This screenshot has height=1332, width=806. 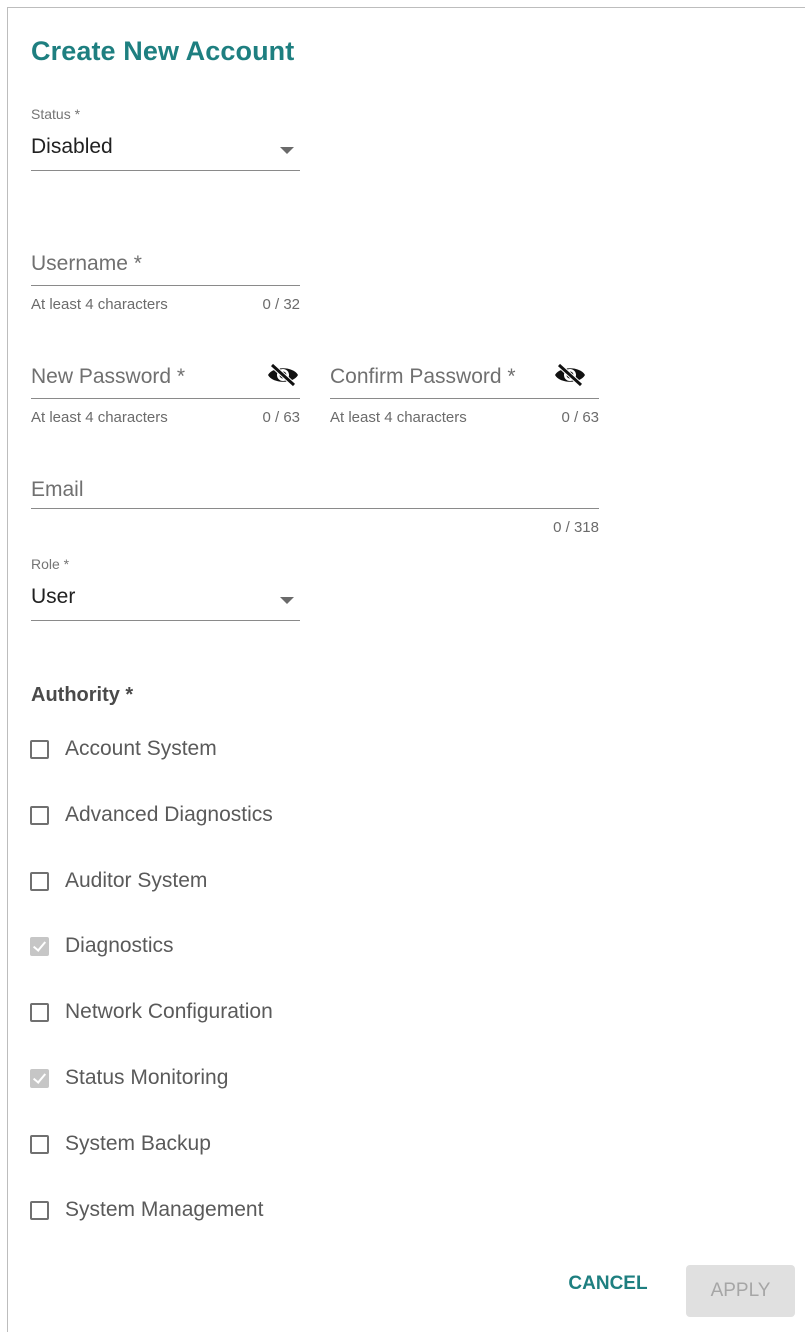 I want to click on checkbox-label: Status Monitoring, so click(x=147, y=1077).